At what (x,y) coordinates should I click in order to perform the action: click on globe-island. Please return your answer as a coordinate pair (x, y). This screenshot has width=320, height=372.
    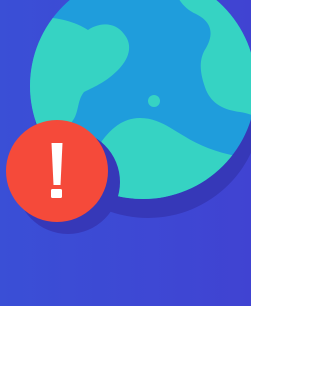
    Looking at the image, I should click on (154, 101).